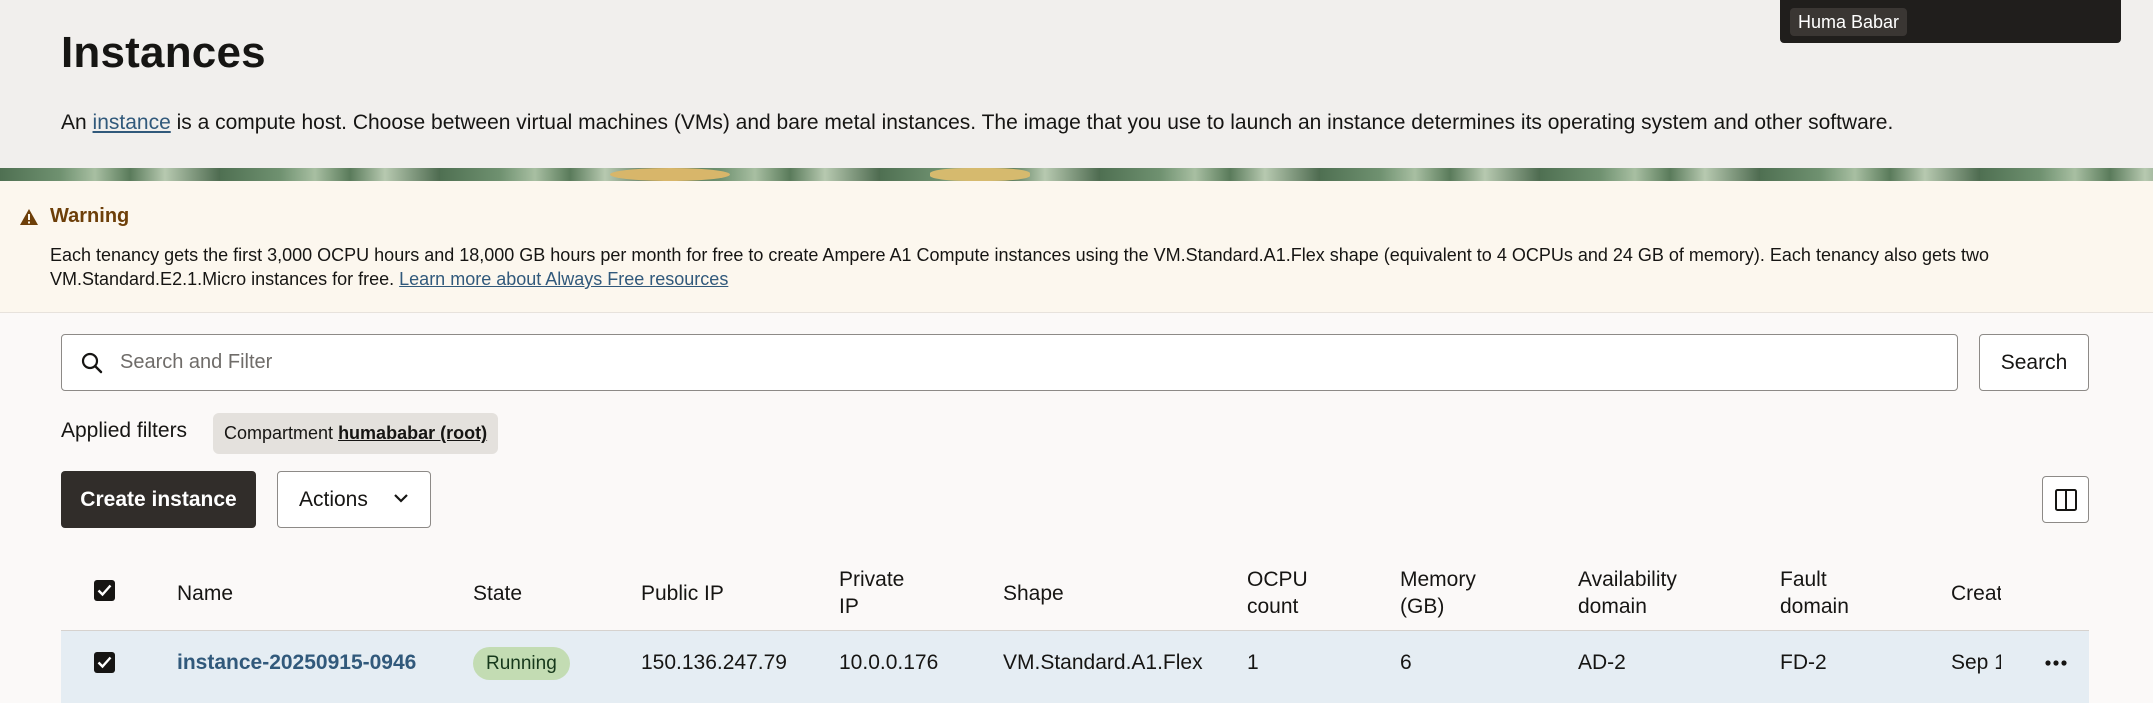 The width and height of the screenshot is (2153, 703). I want to click on warning-title: Warning, so click(90, 216).